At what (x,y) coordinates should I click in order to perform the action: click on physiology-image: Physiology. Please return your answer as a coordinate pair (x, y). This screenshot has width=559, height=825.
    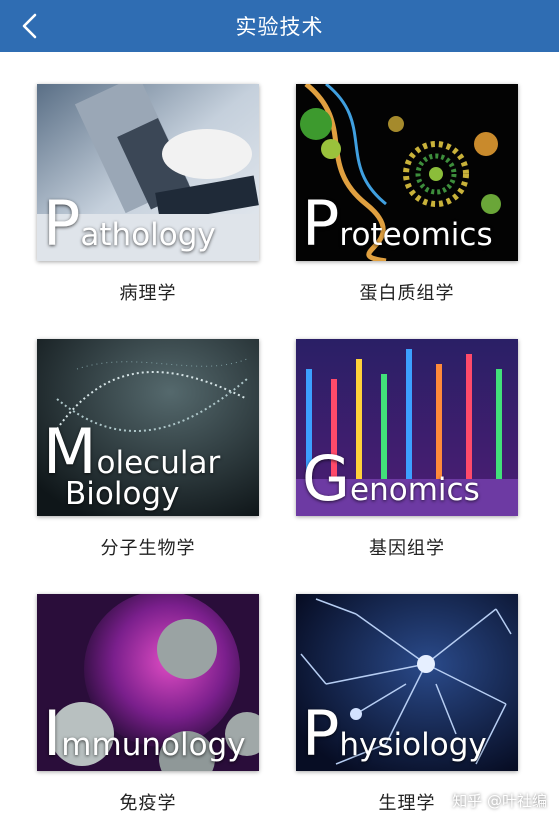
    Looking at the image, I should click on (407, 682).